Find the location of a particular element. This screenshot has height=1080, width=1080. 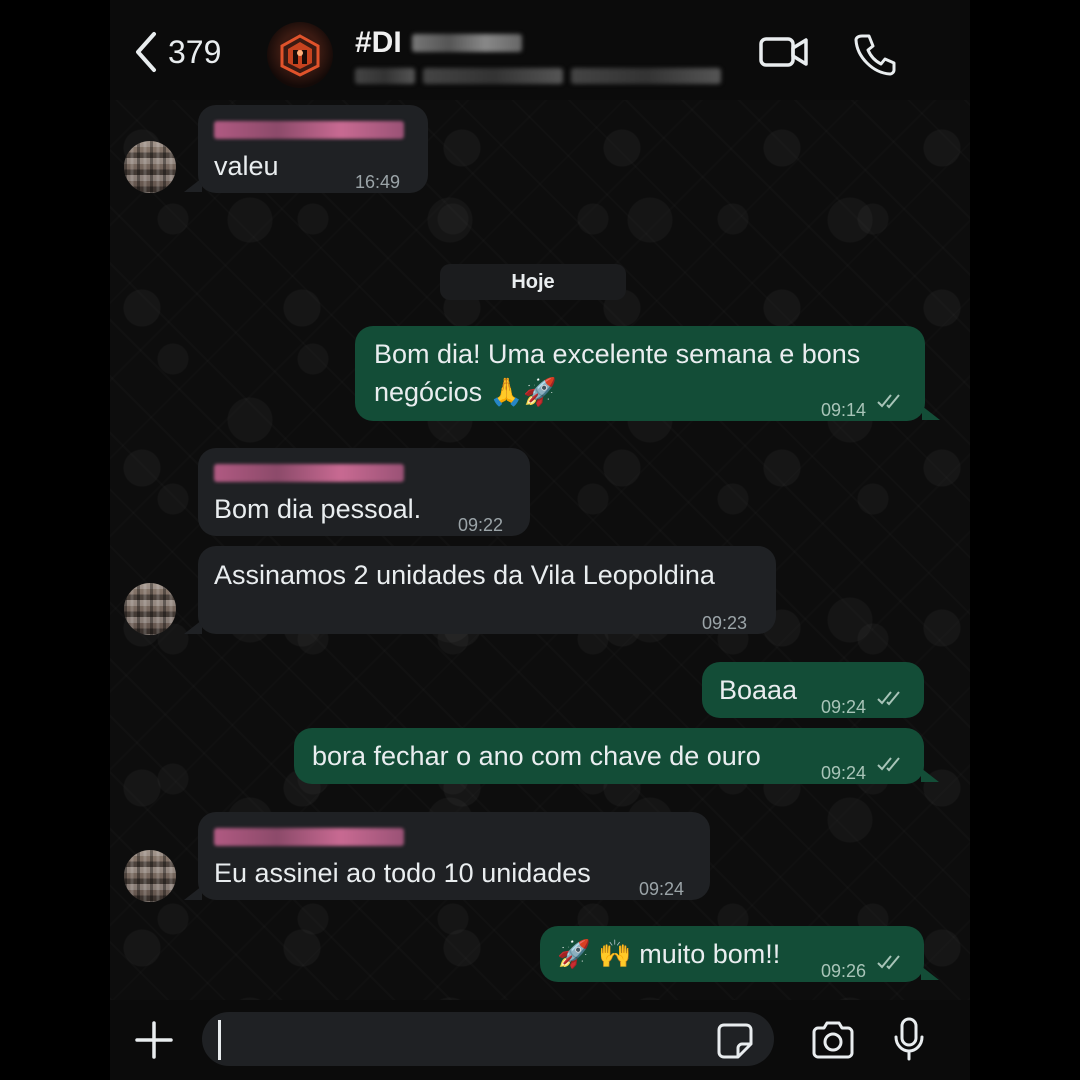

message-time: 09:23 is located at coordinates (725, 623).